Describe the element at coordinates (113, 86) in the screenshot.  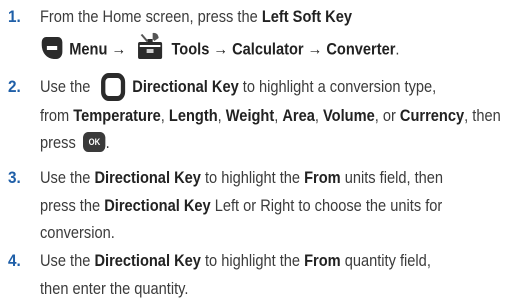
I see `directional-key-icon` at that location.